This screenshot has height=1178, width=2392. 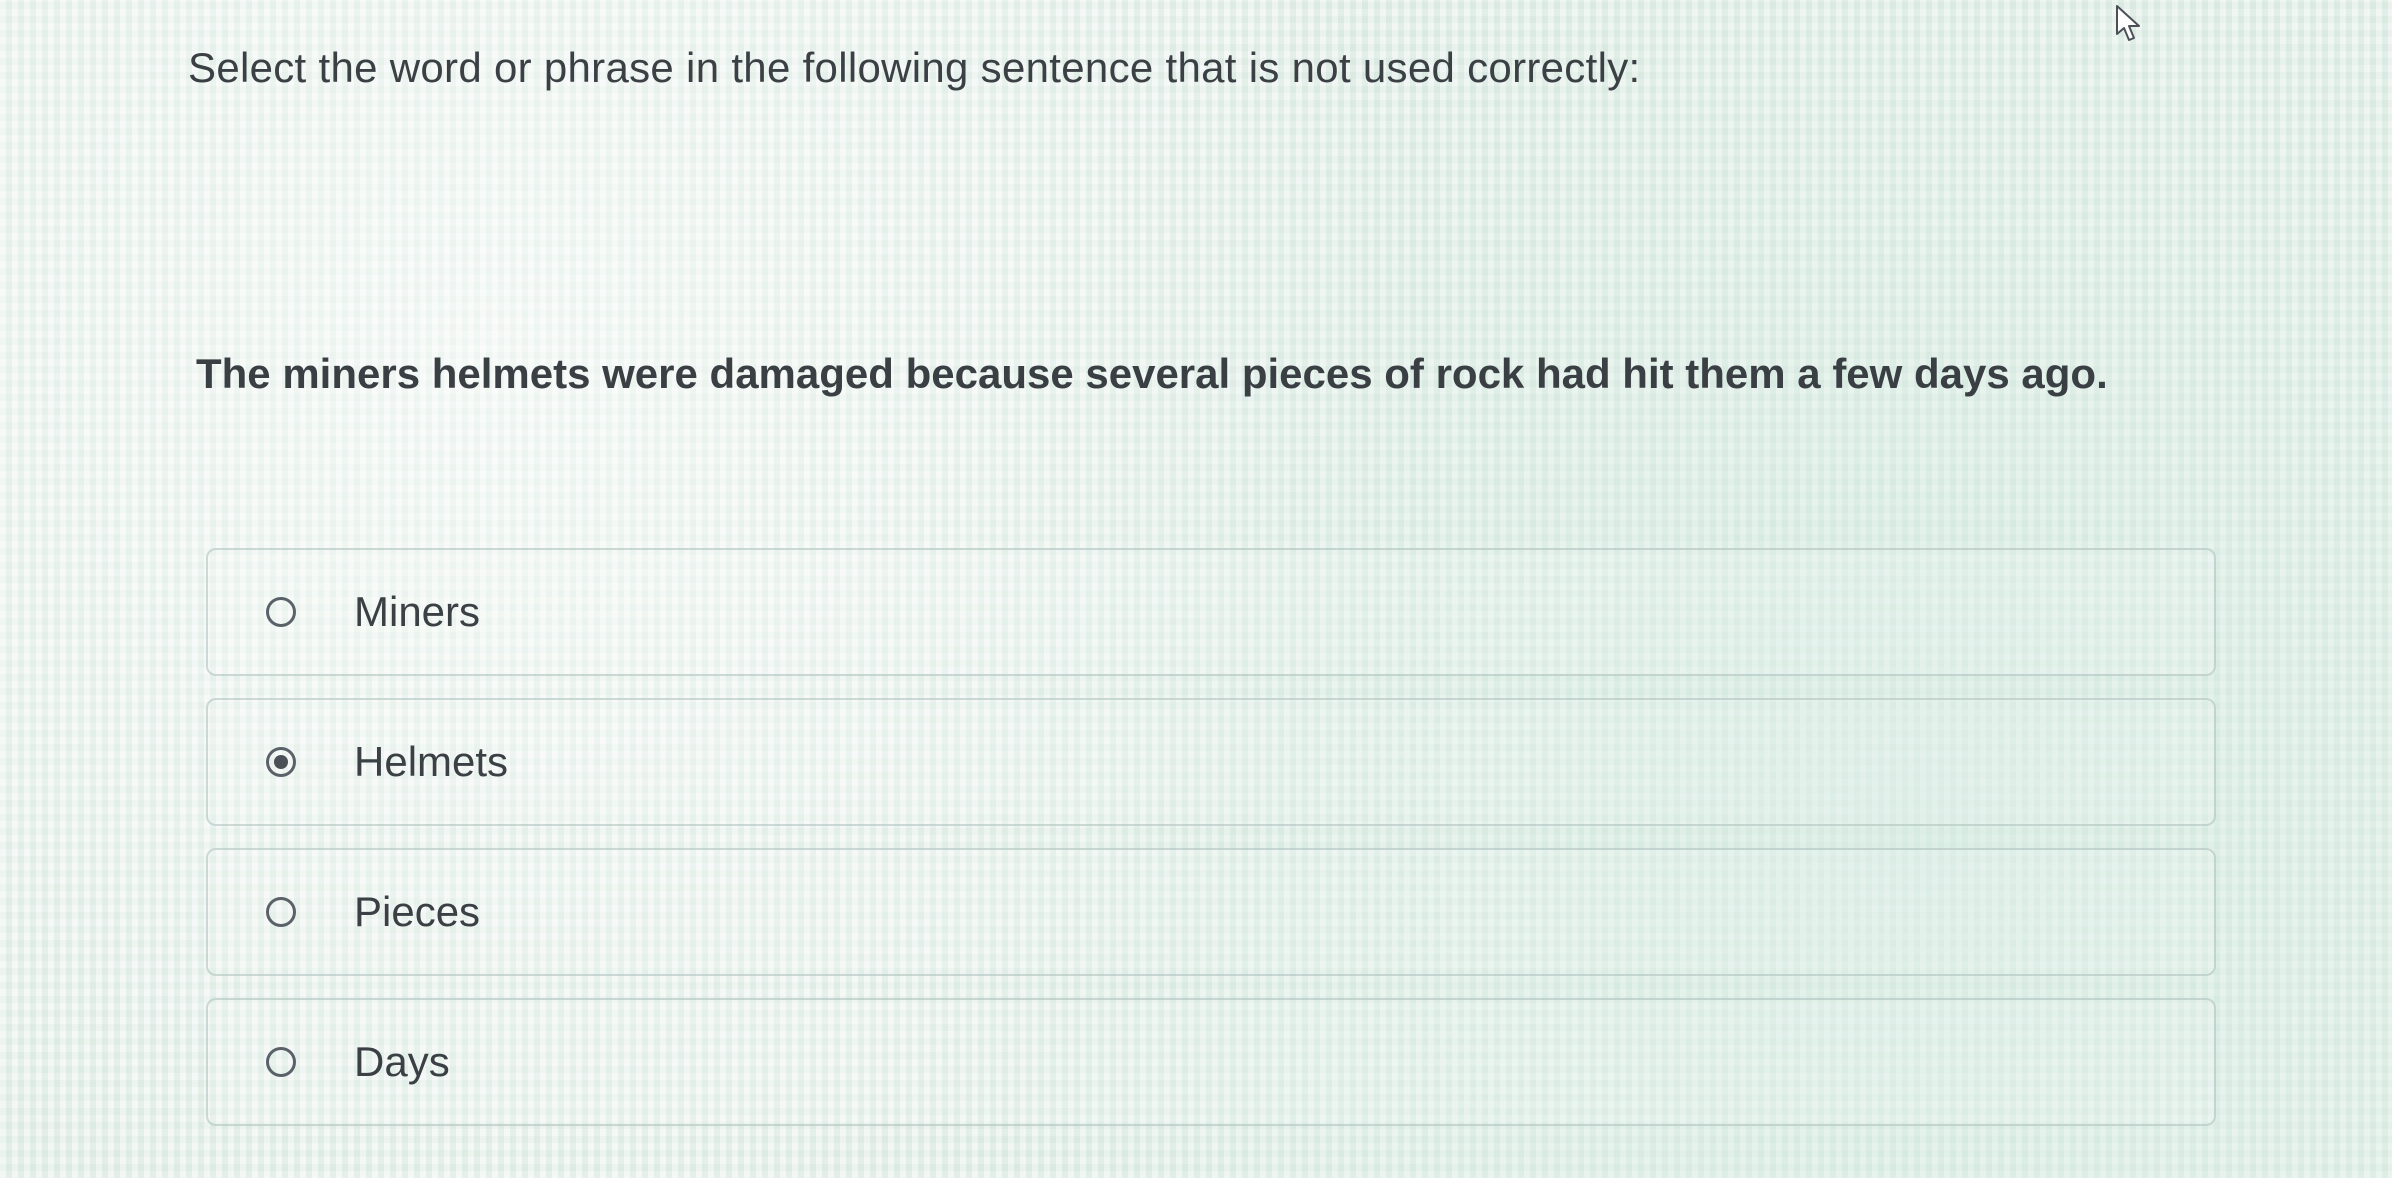 I want to click on option-days: Days, so click(x=1211, y=1062).